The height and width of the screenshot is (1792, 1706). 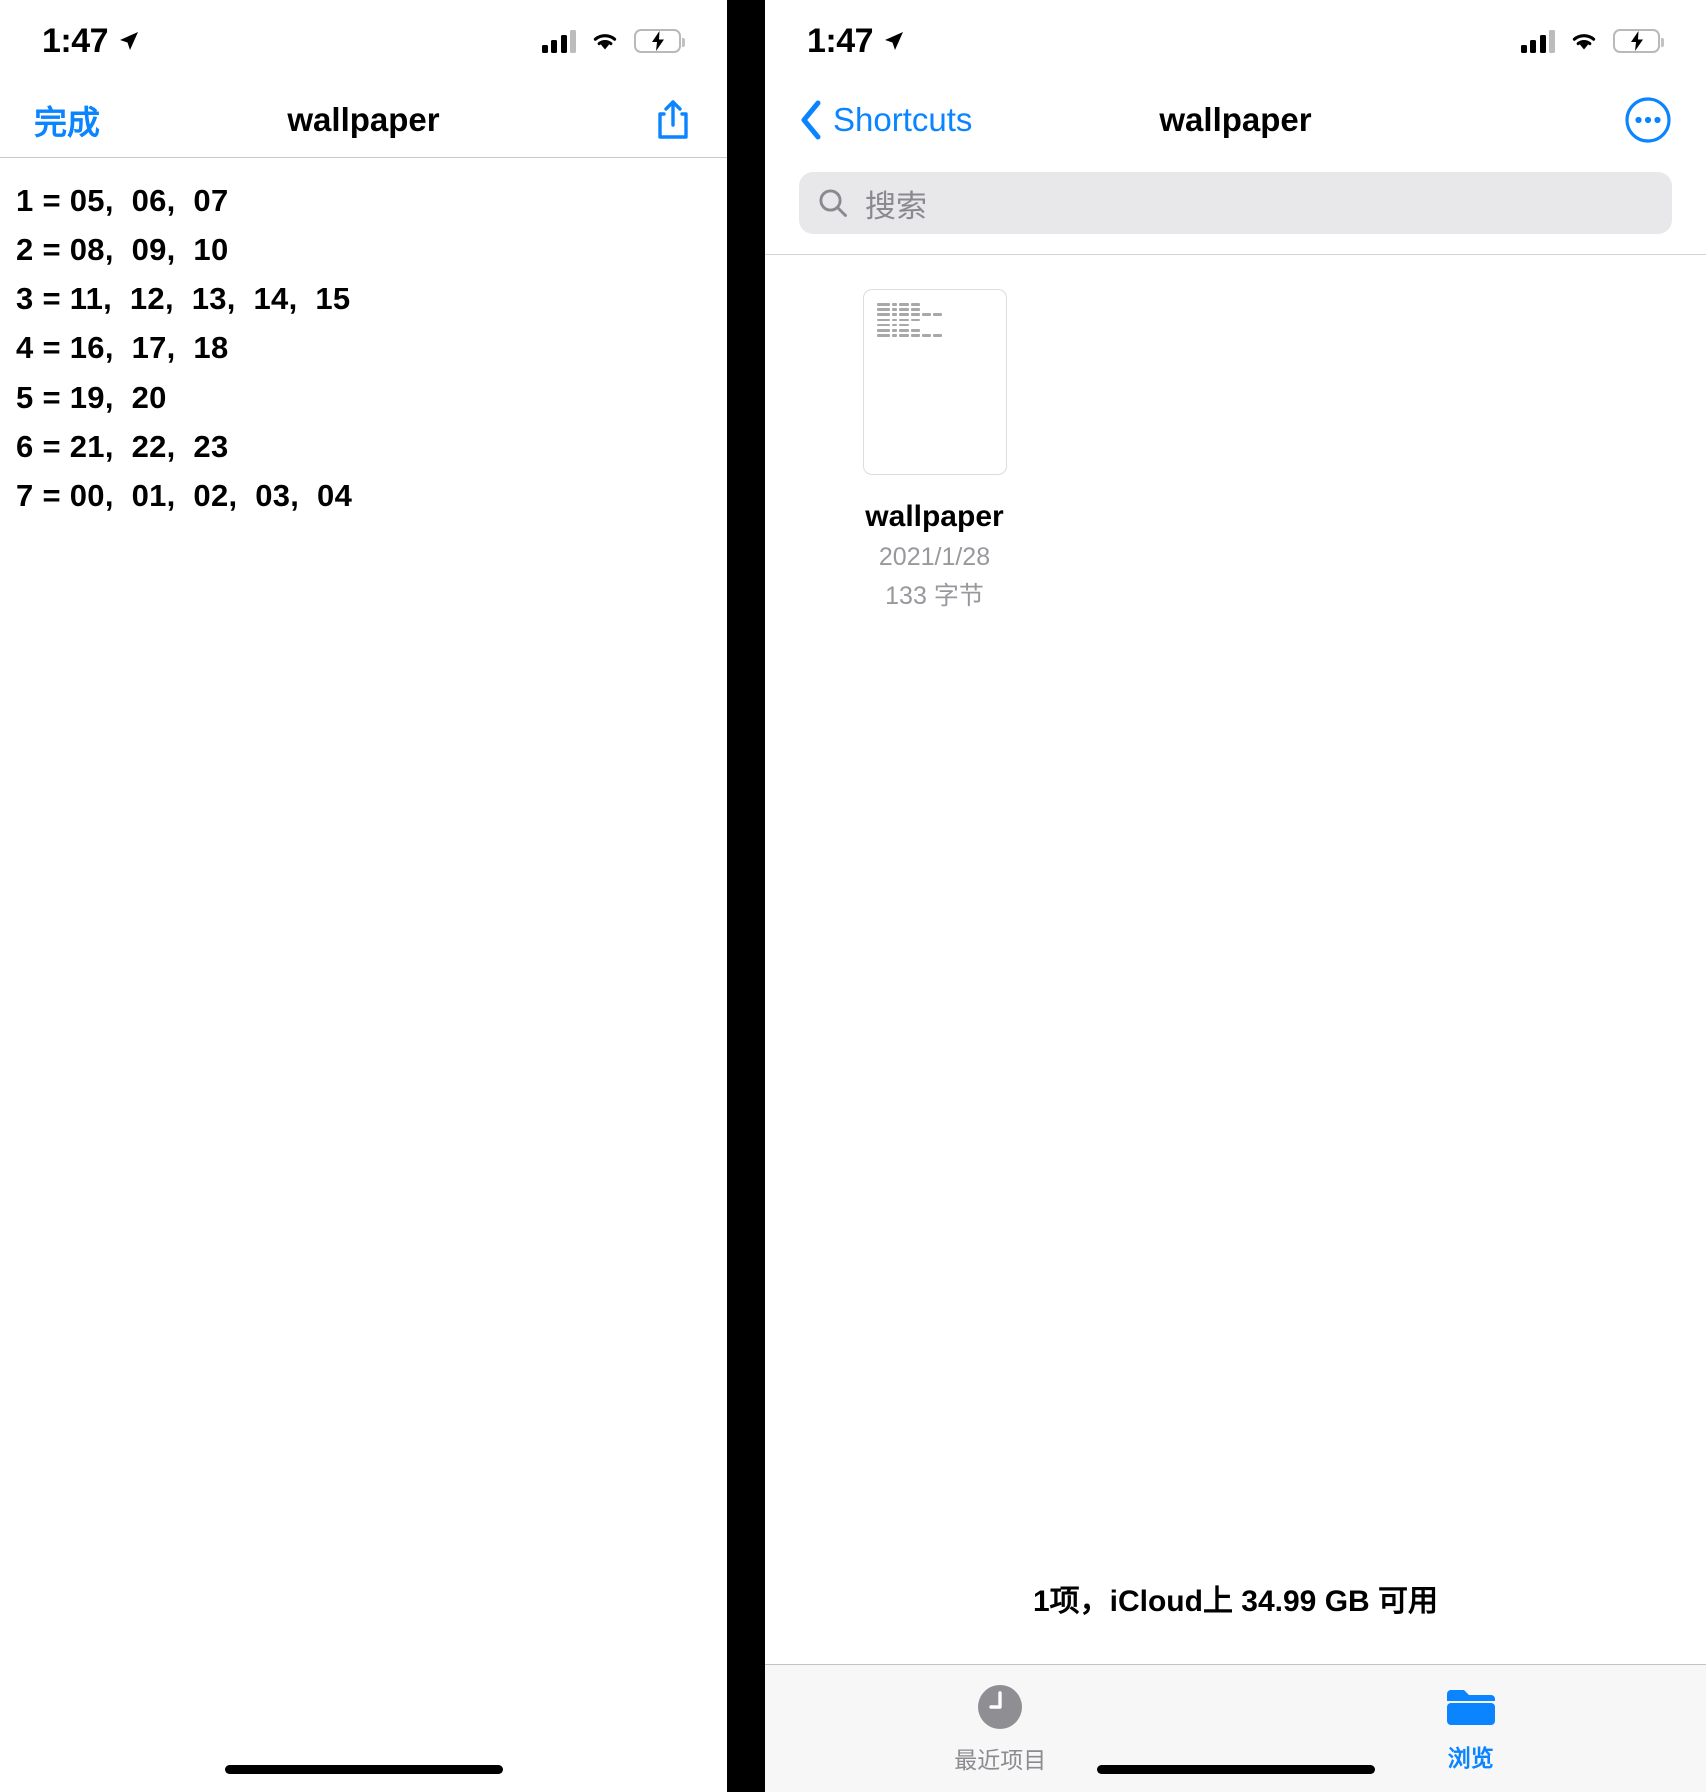 What do you see at coordinates (934, 556) in the screenshot?
I see `file-date: 2021/1/28` at bounding box center [934, 556].